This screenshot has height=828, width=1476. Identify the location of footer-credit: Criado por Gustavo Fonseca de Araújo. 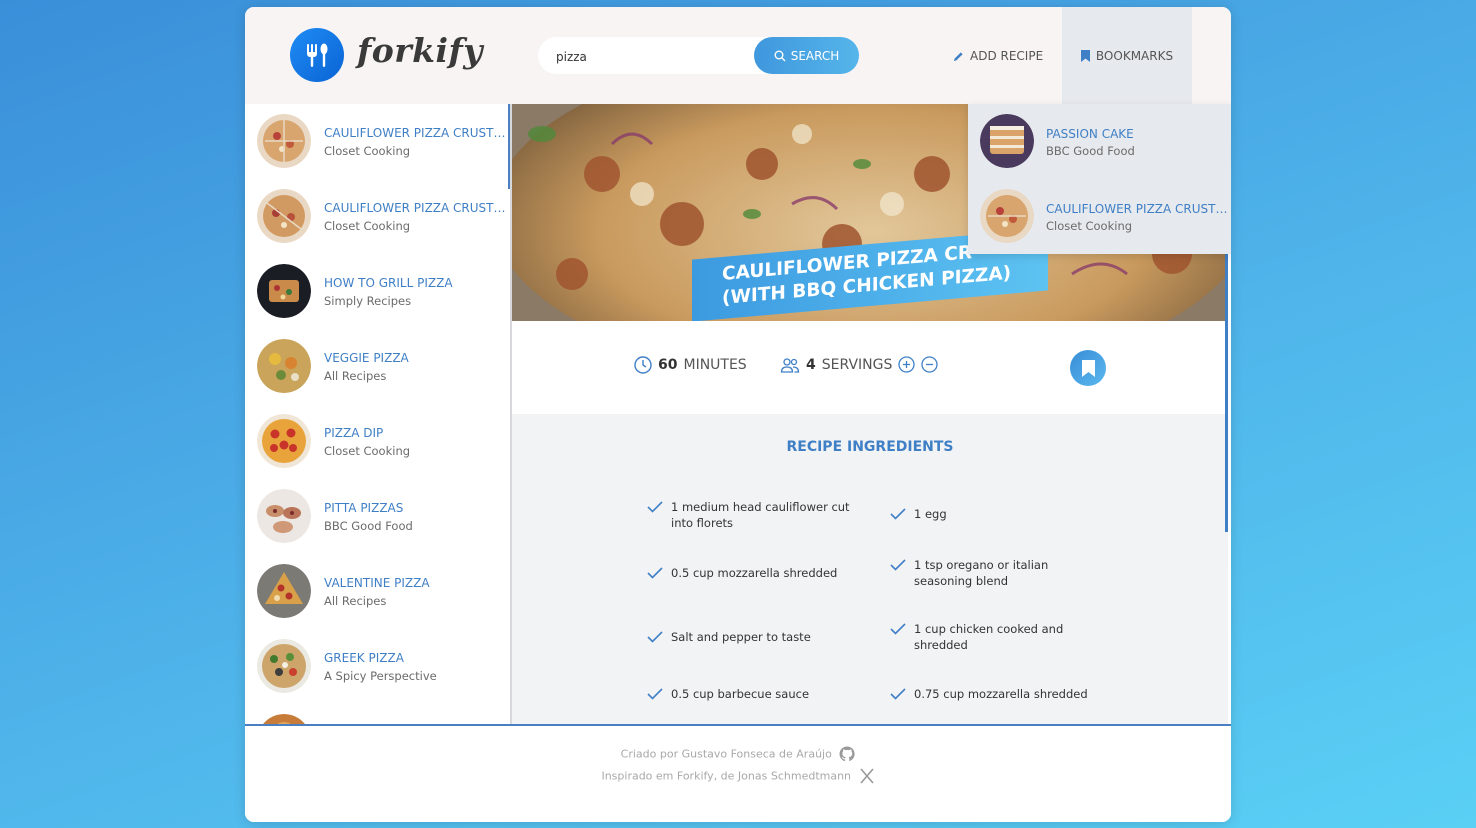
(738, 754).